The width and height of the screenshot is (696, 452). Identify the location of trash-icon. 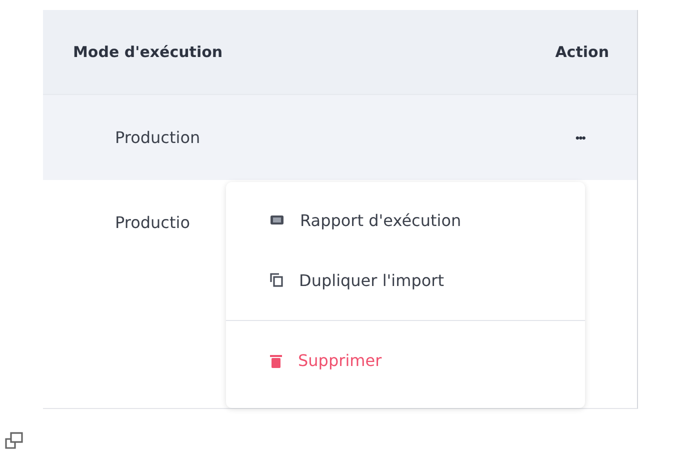
(276, 361).